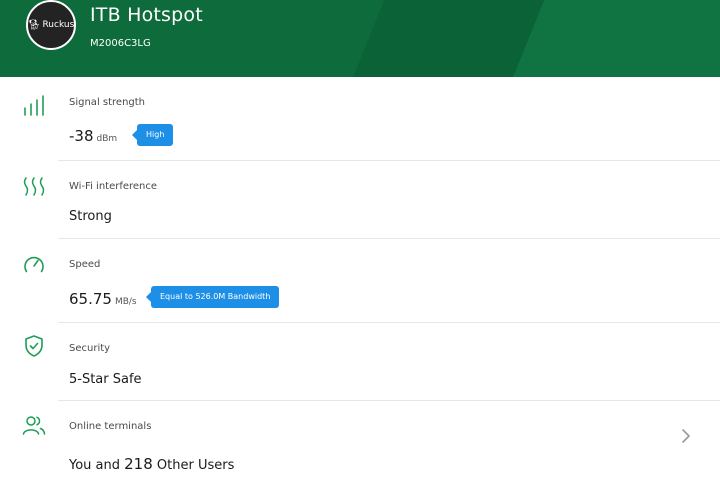 The image size is (720, 499). Describe the element at coordinates (107, 139) in the screenshot. I see `signal-unit: dBm` at that location.